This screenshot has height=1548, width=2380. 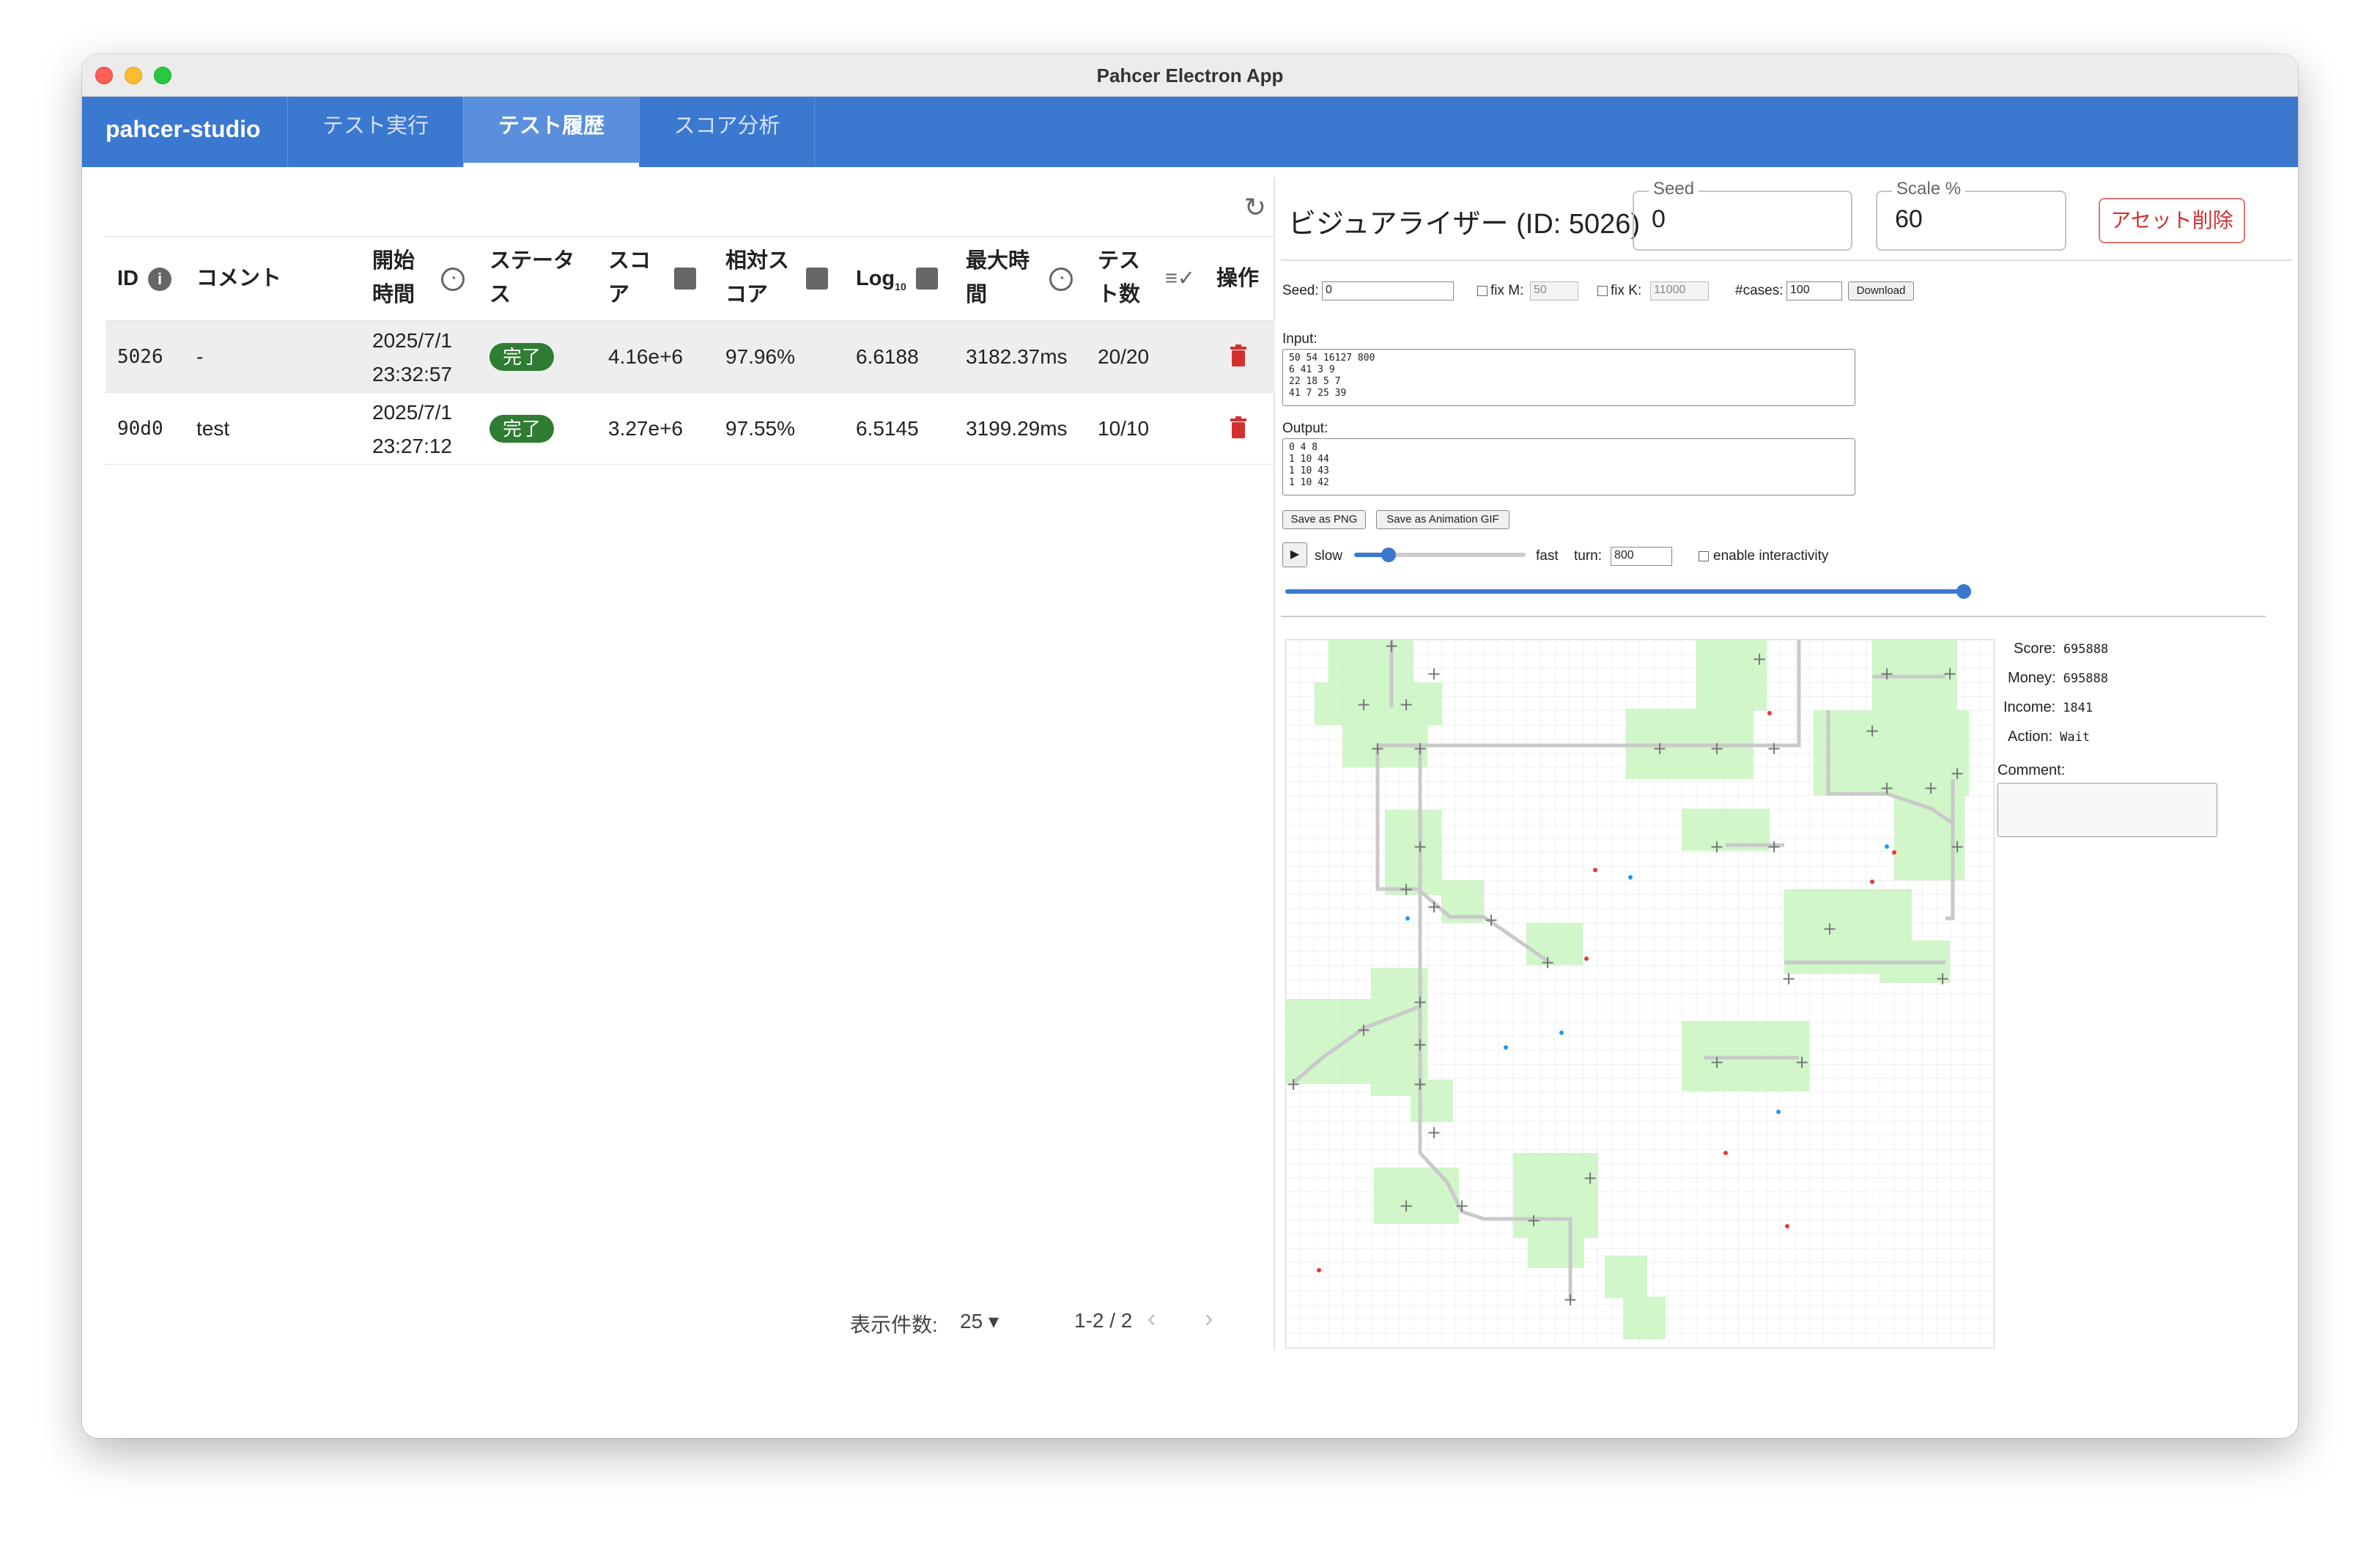 I want to click on seed-small-input: 0, so click(x=1388, y=291).